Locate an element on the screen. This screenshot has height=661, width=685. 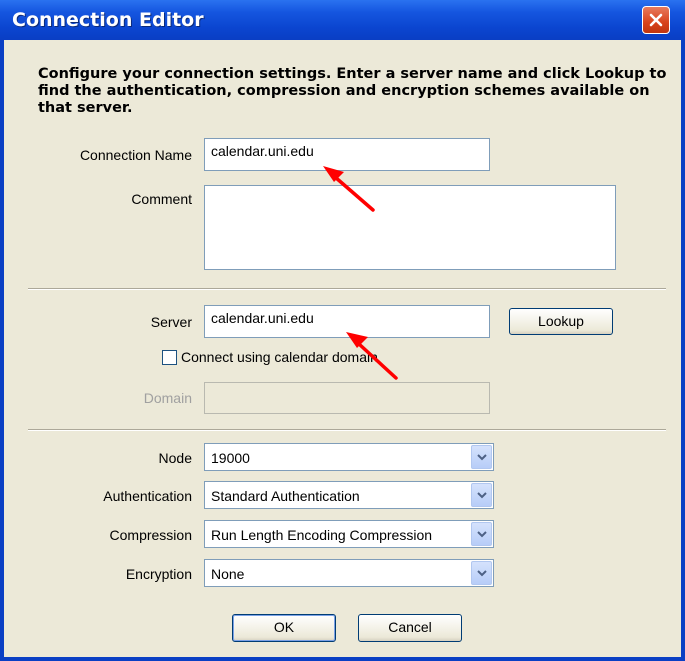
ok-button: OK is located at coordinates (284, 628).